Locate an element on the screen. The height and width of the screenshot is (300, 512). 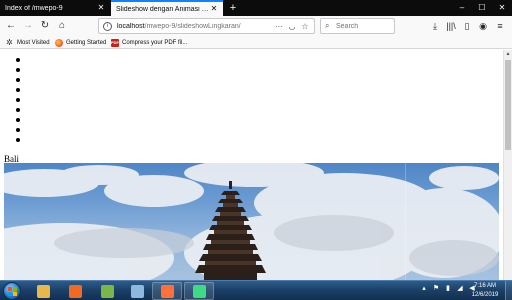
taskbar: ▴ ⚑ ▮ ◢ ◀ 7:16 AM 12/6/2019 is located at coordinates (256, 290).